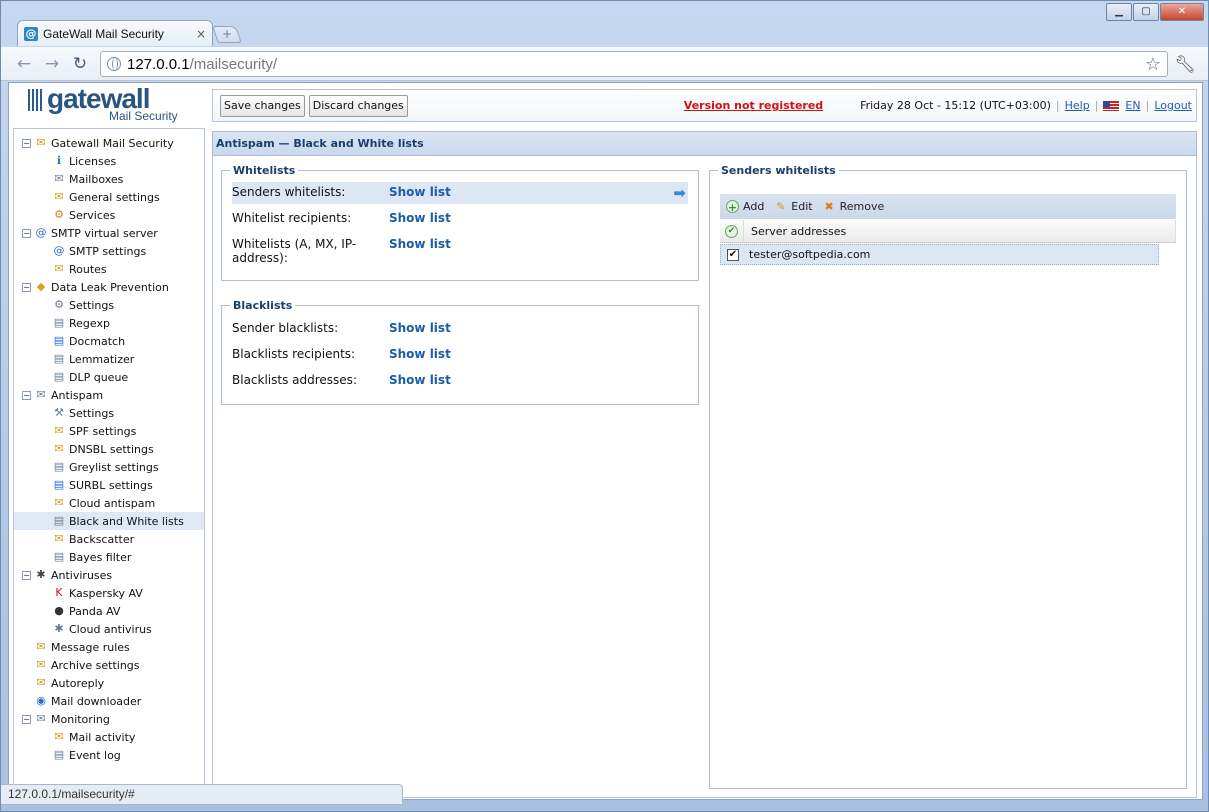 This screenshot has width=1209, height=812. What do you see at coordinates (109, 251) in the screenshot?
I see `sidebar-item: @ SMTP settings` at bounding box center [109, 251].